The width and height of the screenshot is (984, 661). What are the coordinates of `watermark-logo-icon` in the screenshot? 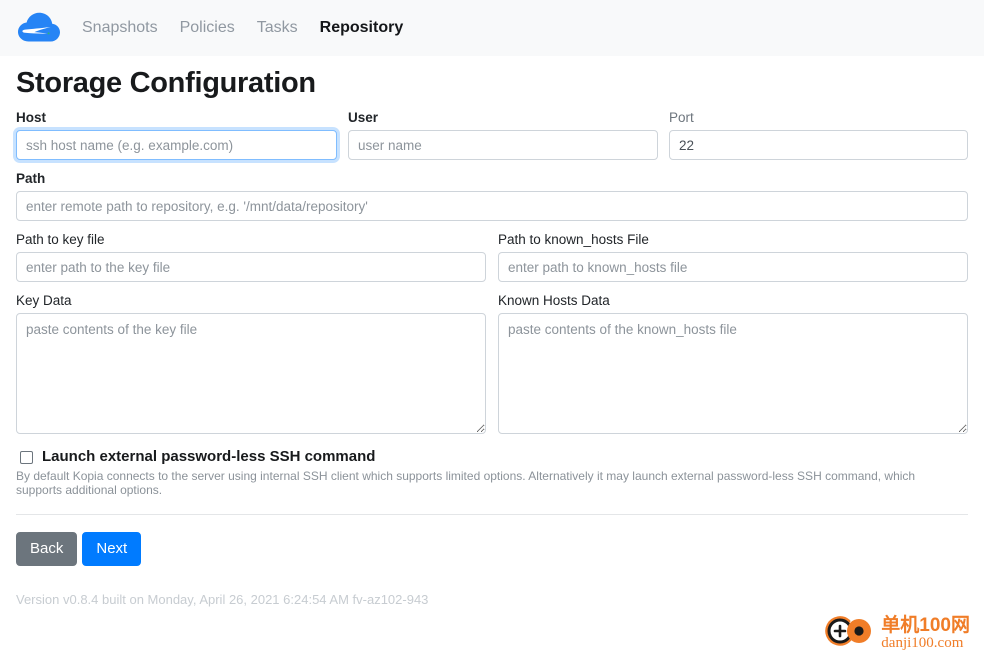 It's located at (849, 633).